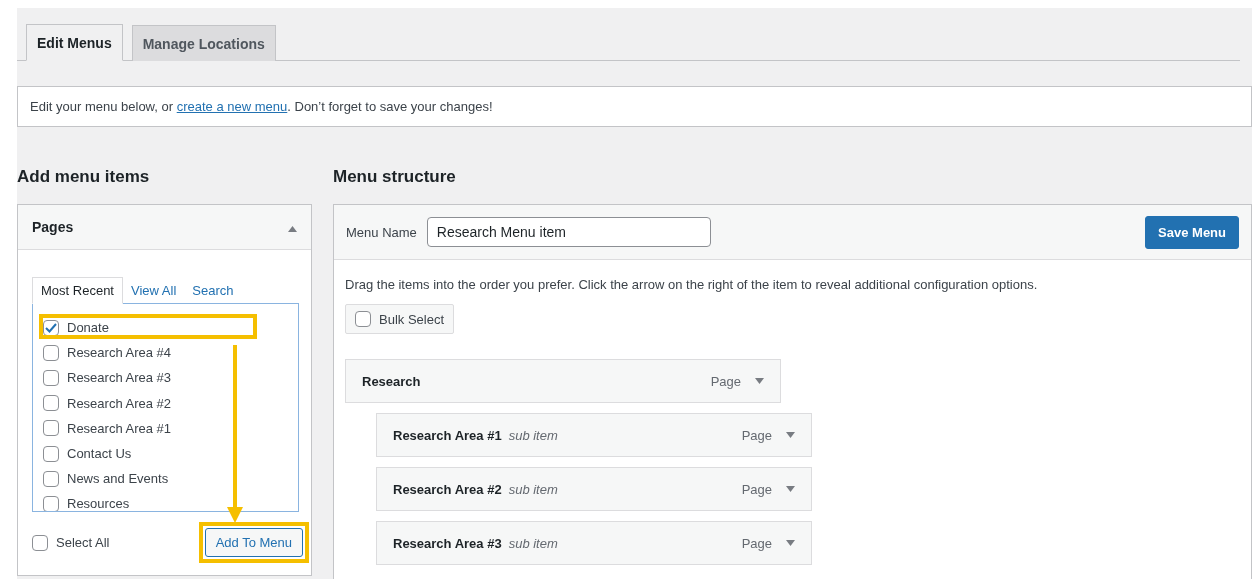 The width and height of the screenshot is (1260, 579). What do you see at coordinates (400, 319) in the screenshot?
I see `bulk-select-button: Bulk Select` at bounding box center [400, 319].